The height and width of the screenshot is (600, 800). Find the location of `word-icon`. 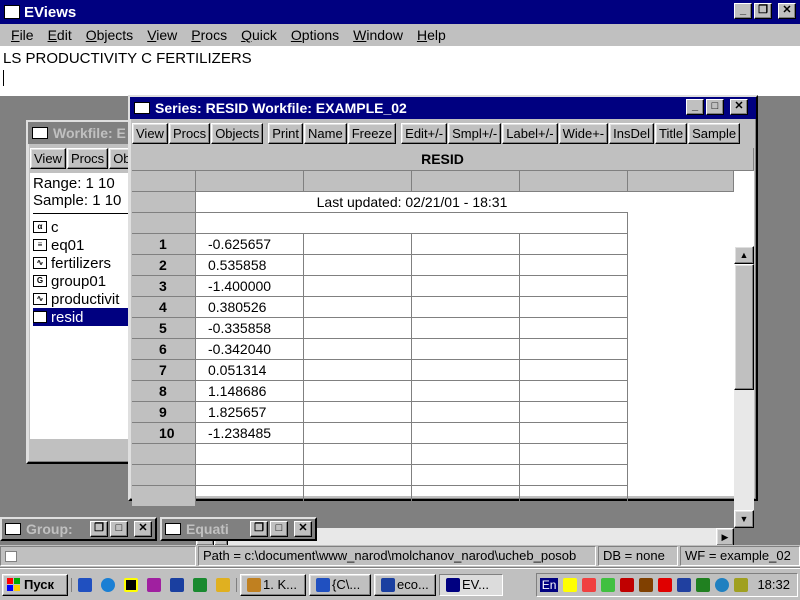

word-icon is located at coordinates (177, 584).